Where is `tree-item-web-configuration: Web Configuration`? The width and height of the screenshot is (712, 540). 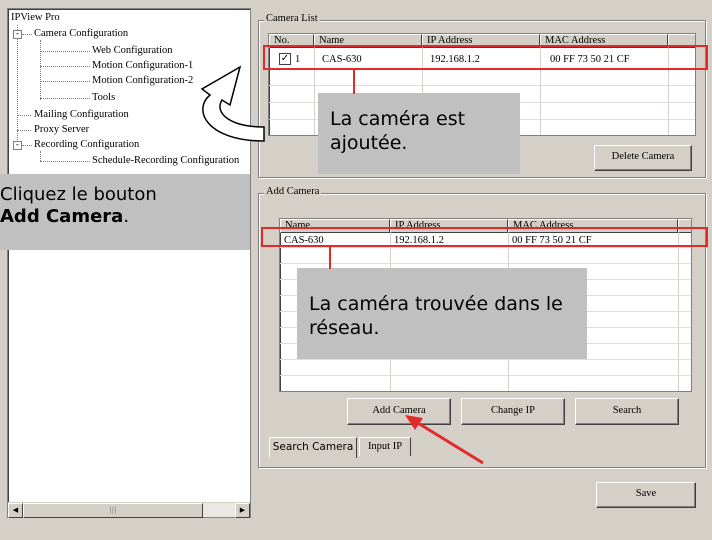 tree-item-web-configuration: Web Configuration is located at coordinates (132, 51).